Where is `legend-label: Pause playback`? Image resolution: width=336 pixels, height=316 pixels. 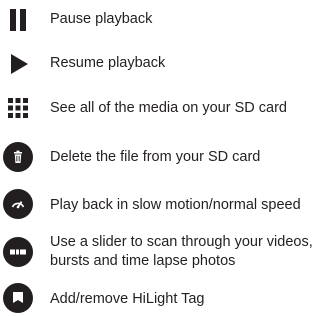
legend-label: Pause playback is located at coordinates (101, 19).